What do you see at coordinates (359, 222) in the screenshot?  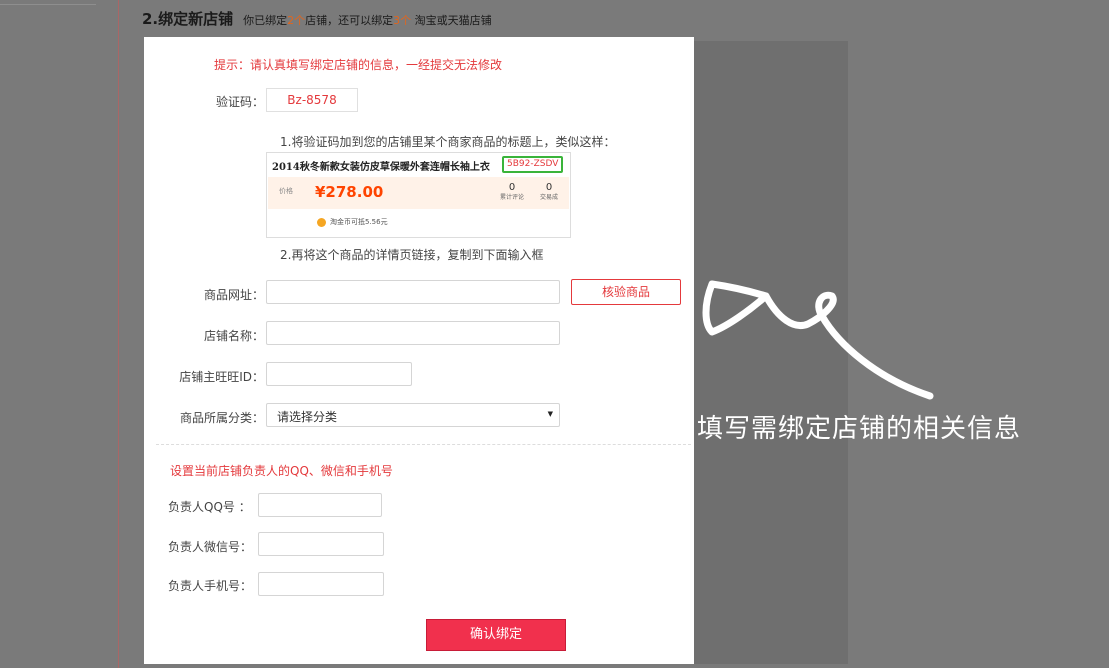 I see `sample-coin-text: 淘金币可抵5.56元` at bounding box center [359, 222].